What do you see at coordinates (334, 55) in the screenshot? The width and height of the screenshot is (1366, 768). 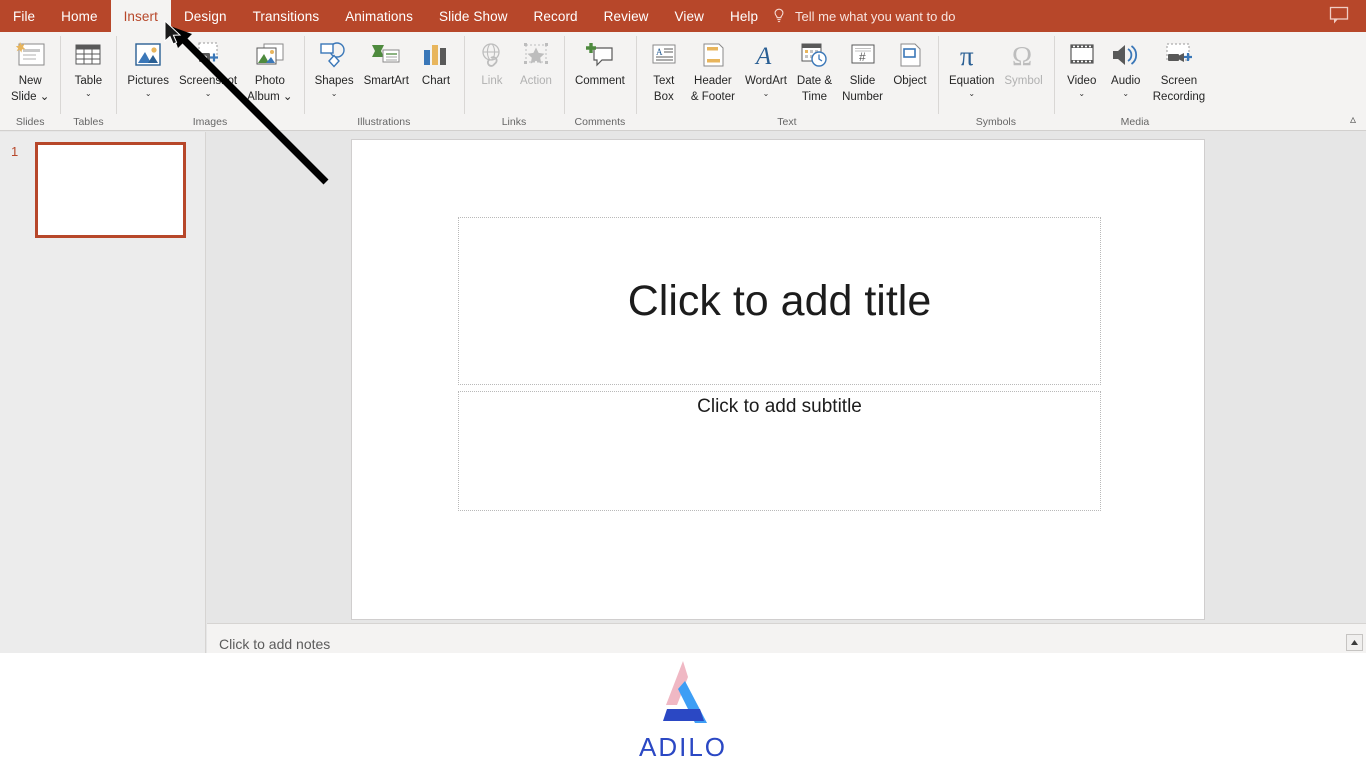 I see `shapes-icon` at bounding box center [334, 55].